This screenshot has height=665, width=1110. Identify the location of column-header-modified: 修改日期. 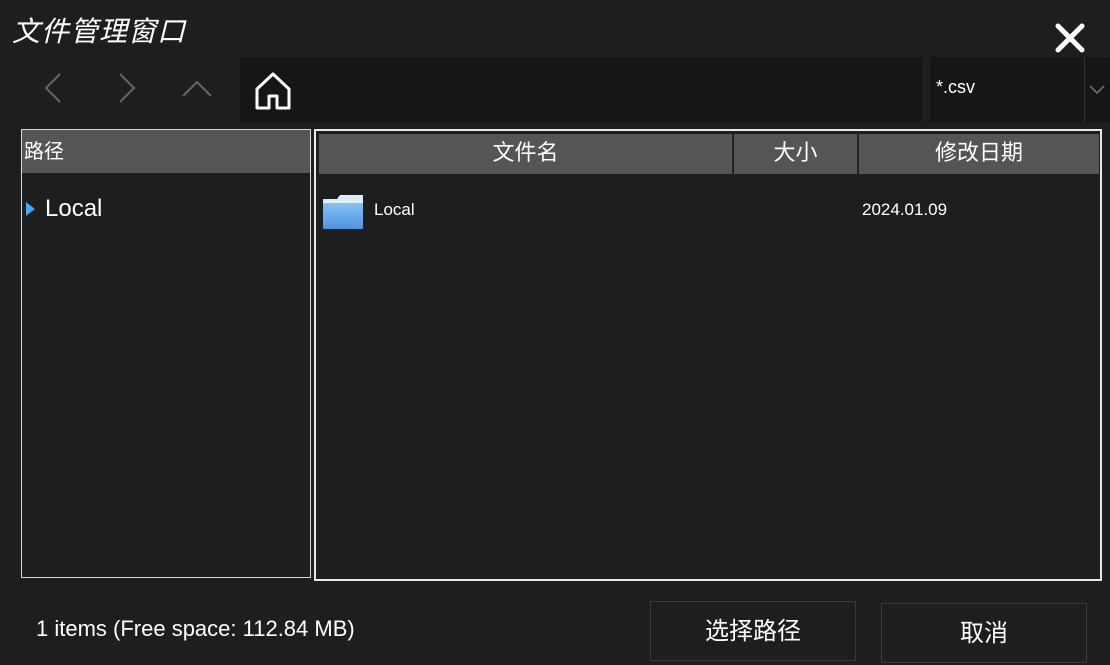
(979, 154).